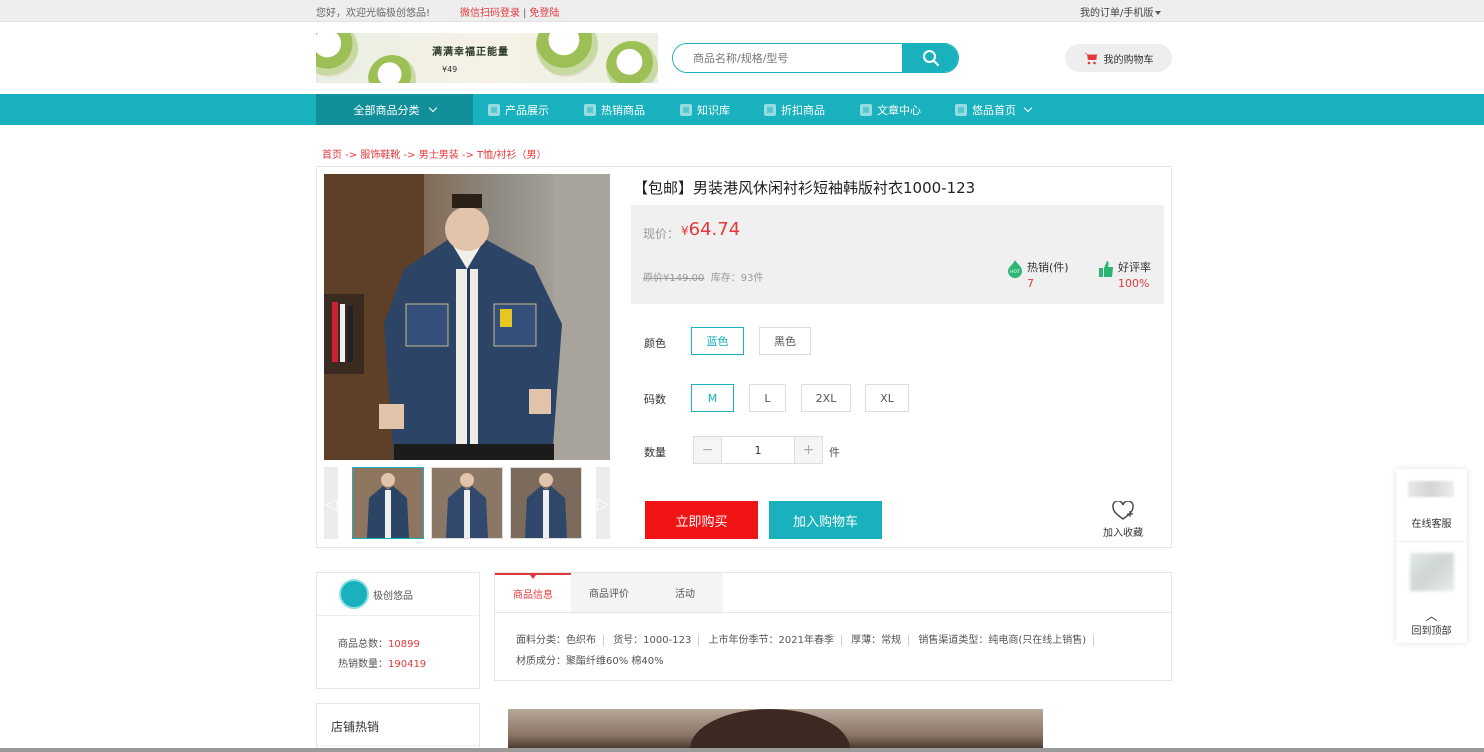  What do you see at coordinates (866, 109) in the screenshot?
I see `document-icon` at bounding box center [866, 109].